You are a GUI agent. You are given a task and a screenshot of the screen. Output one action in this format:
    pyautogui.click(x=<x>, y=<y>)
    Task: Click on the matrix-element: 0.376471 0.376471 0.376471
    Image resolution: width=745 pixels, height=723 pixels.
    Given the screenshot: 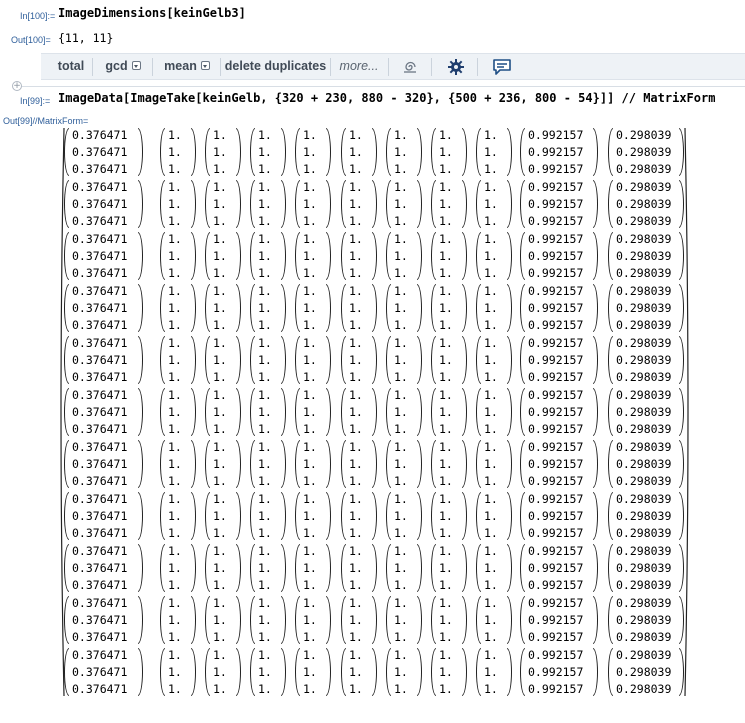 What is the action you would take?
    pyautogui.click(x=103, y=672)
    